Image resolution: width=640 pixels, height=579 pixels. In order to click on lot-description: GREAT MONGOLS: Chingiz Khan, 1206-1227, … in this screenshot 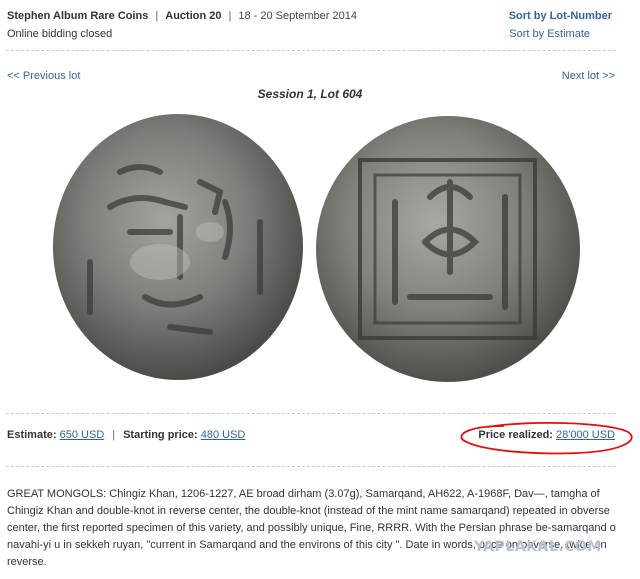, I will do `click(311, 528)`.